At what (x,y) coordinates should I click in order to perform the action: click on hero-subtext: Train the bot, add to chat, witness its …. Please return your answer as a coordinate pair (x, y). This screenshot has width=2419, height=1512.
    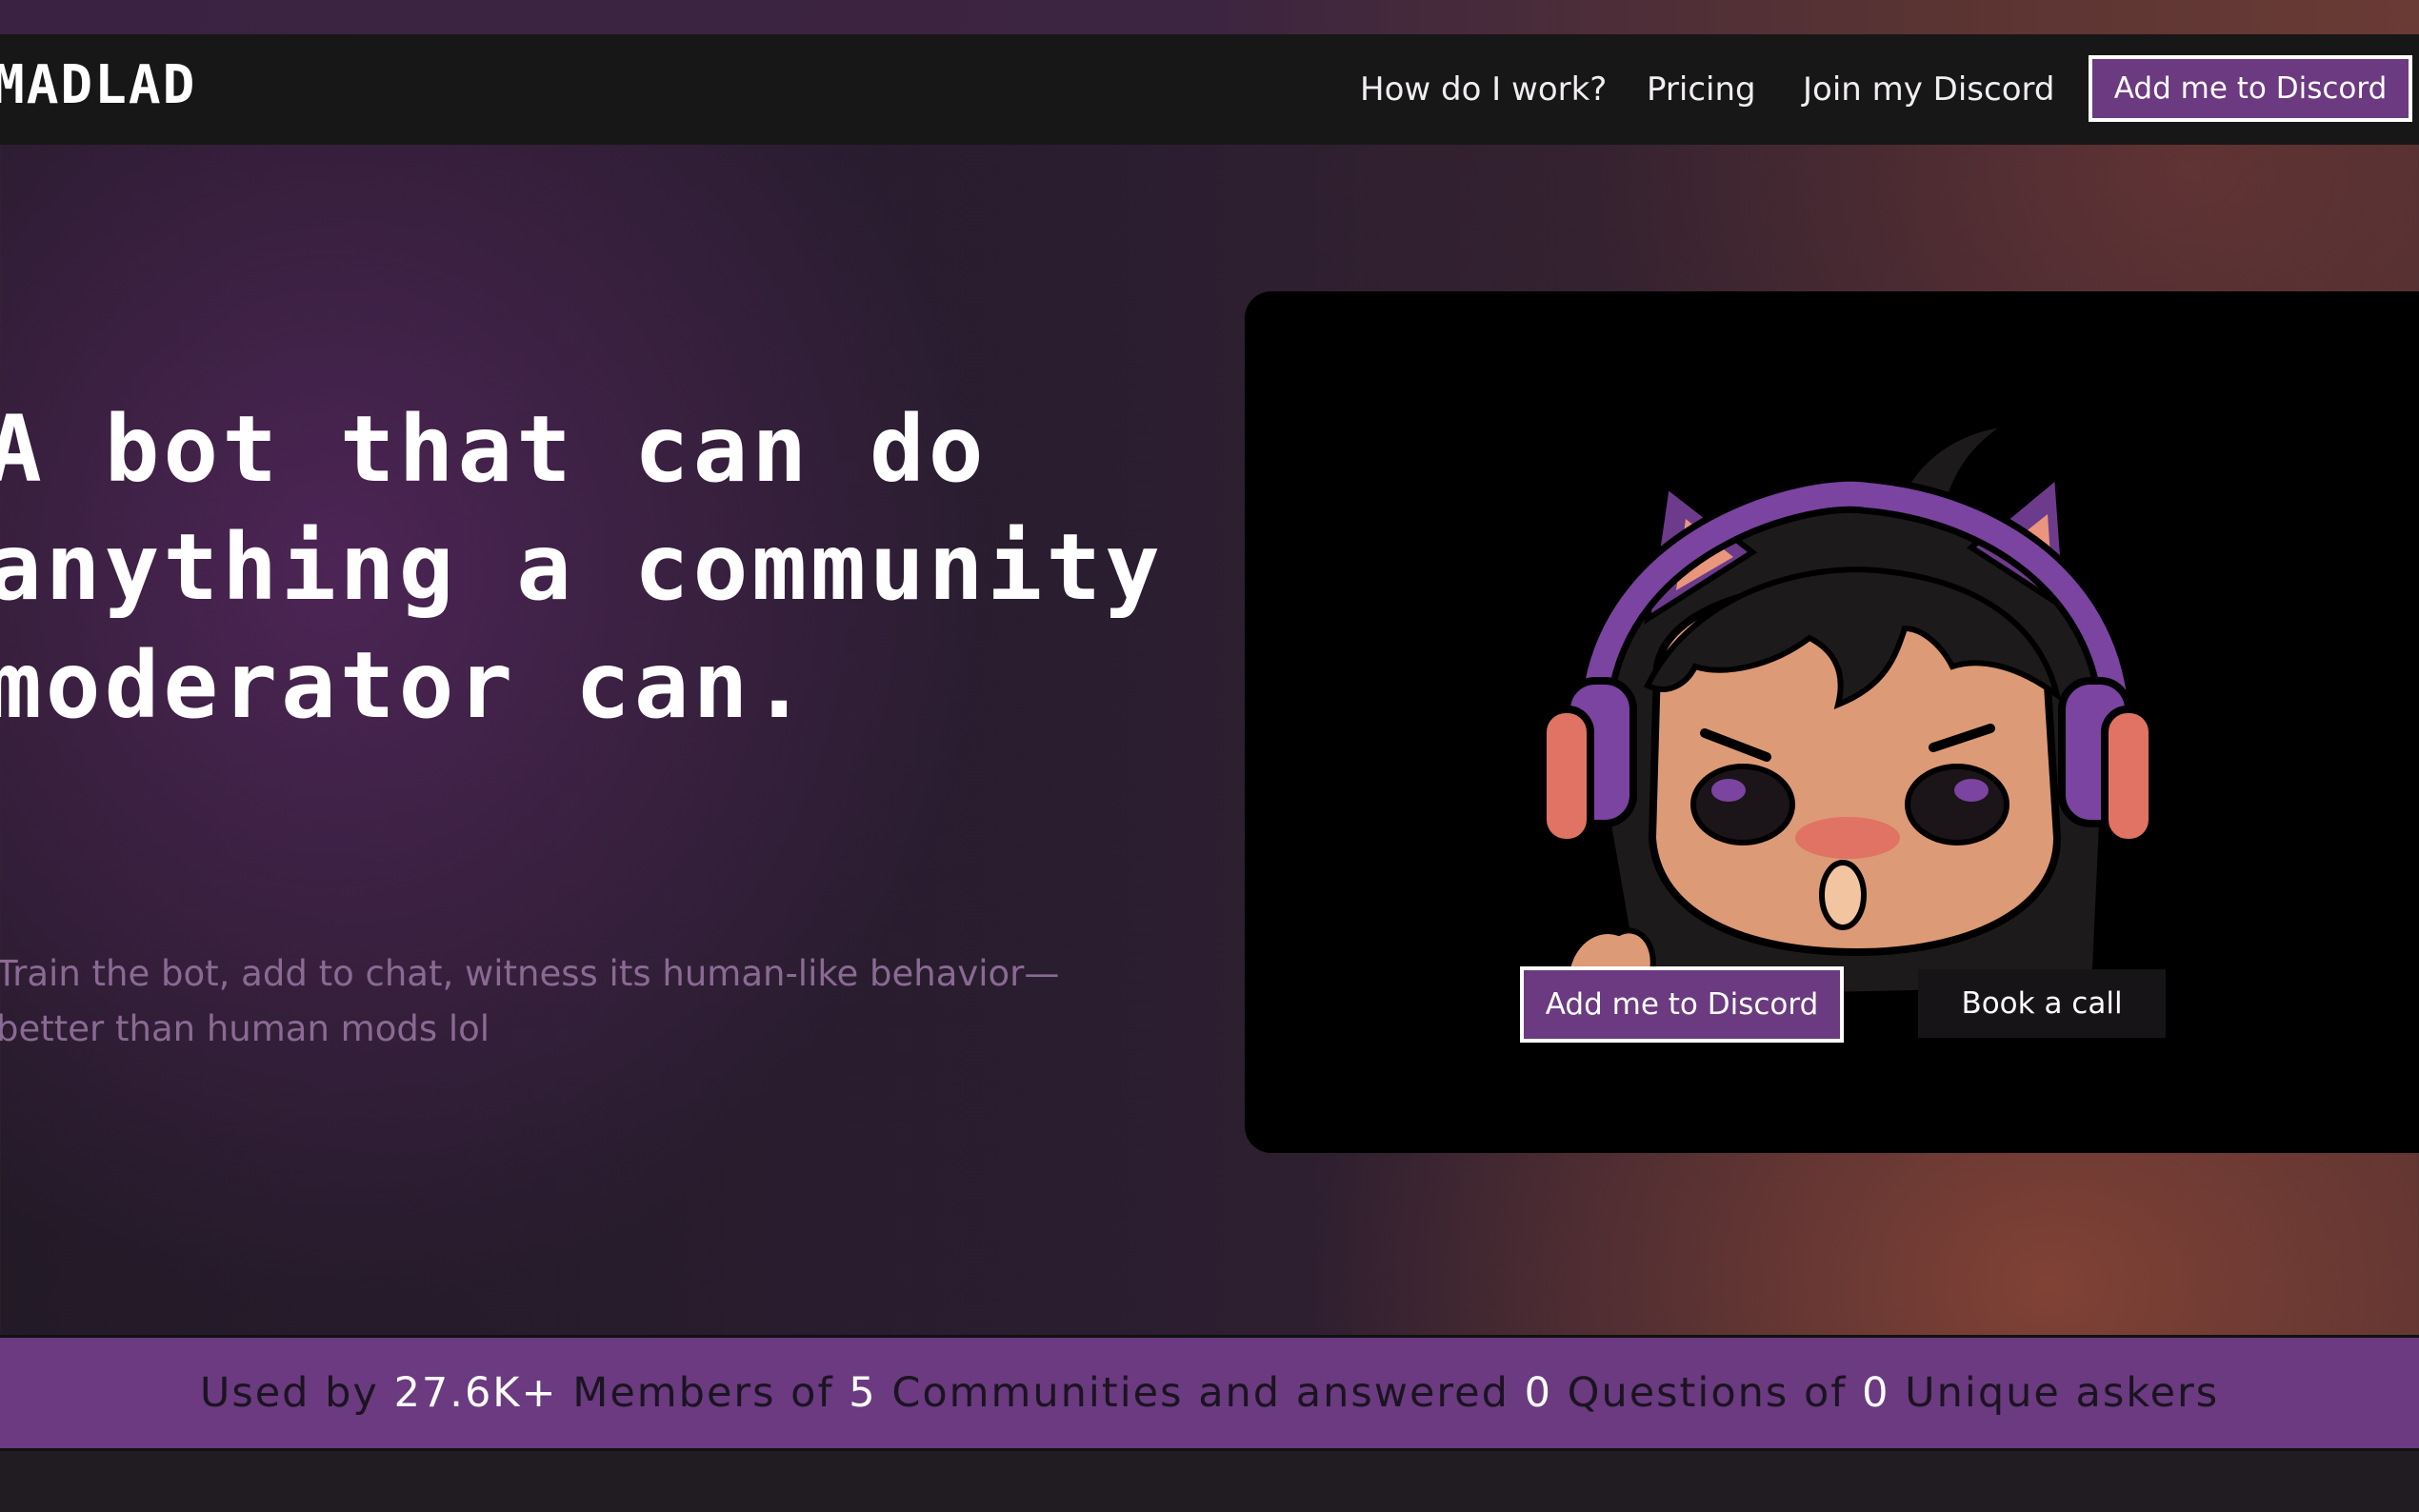
    Looking at the image, I should click on (530, 1001).